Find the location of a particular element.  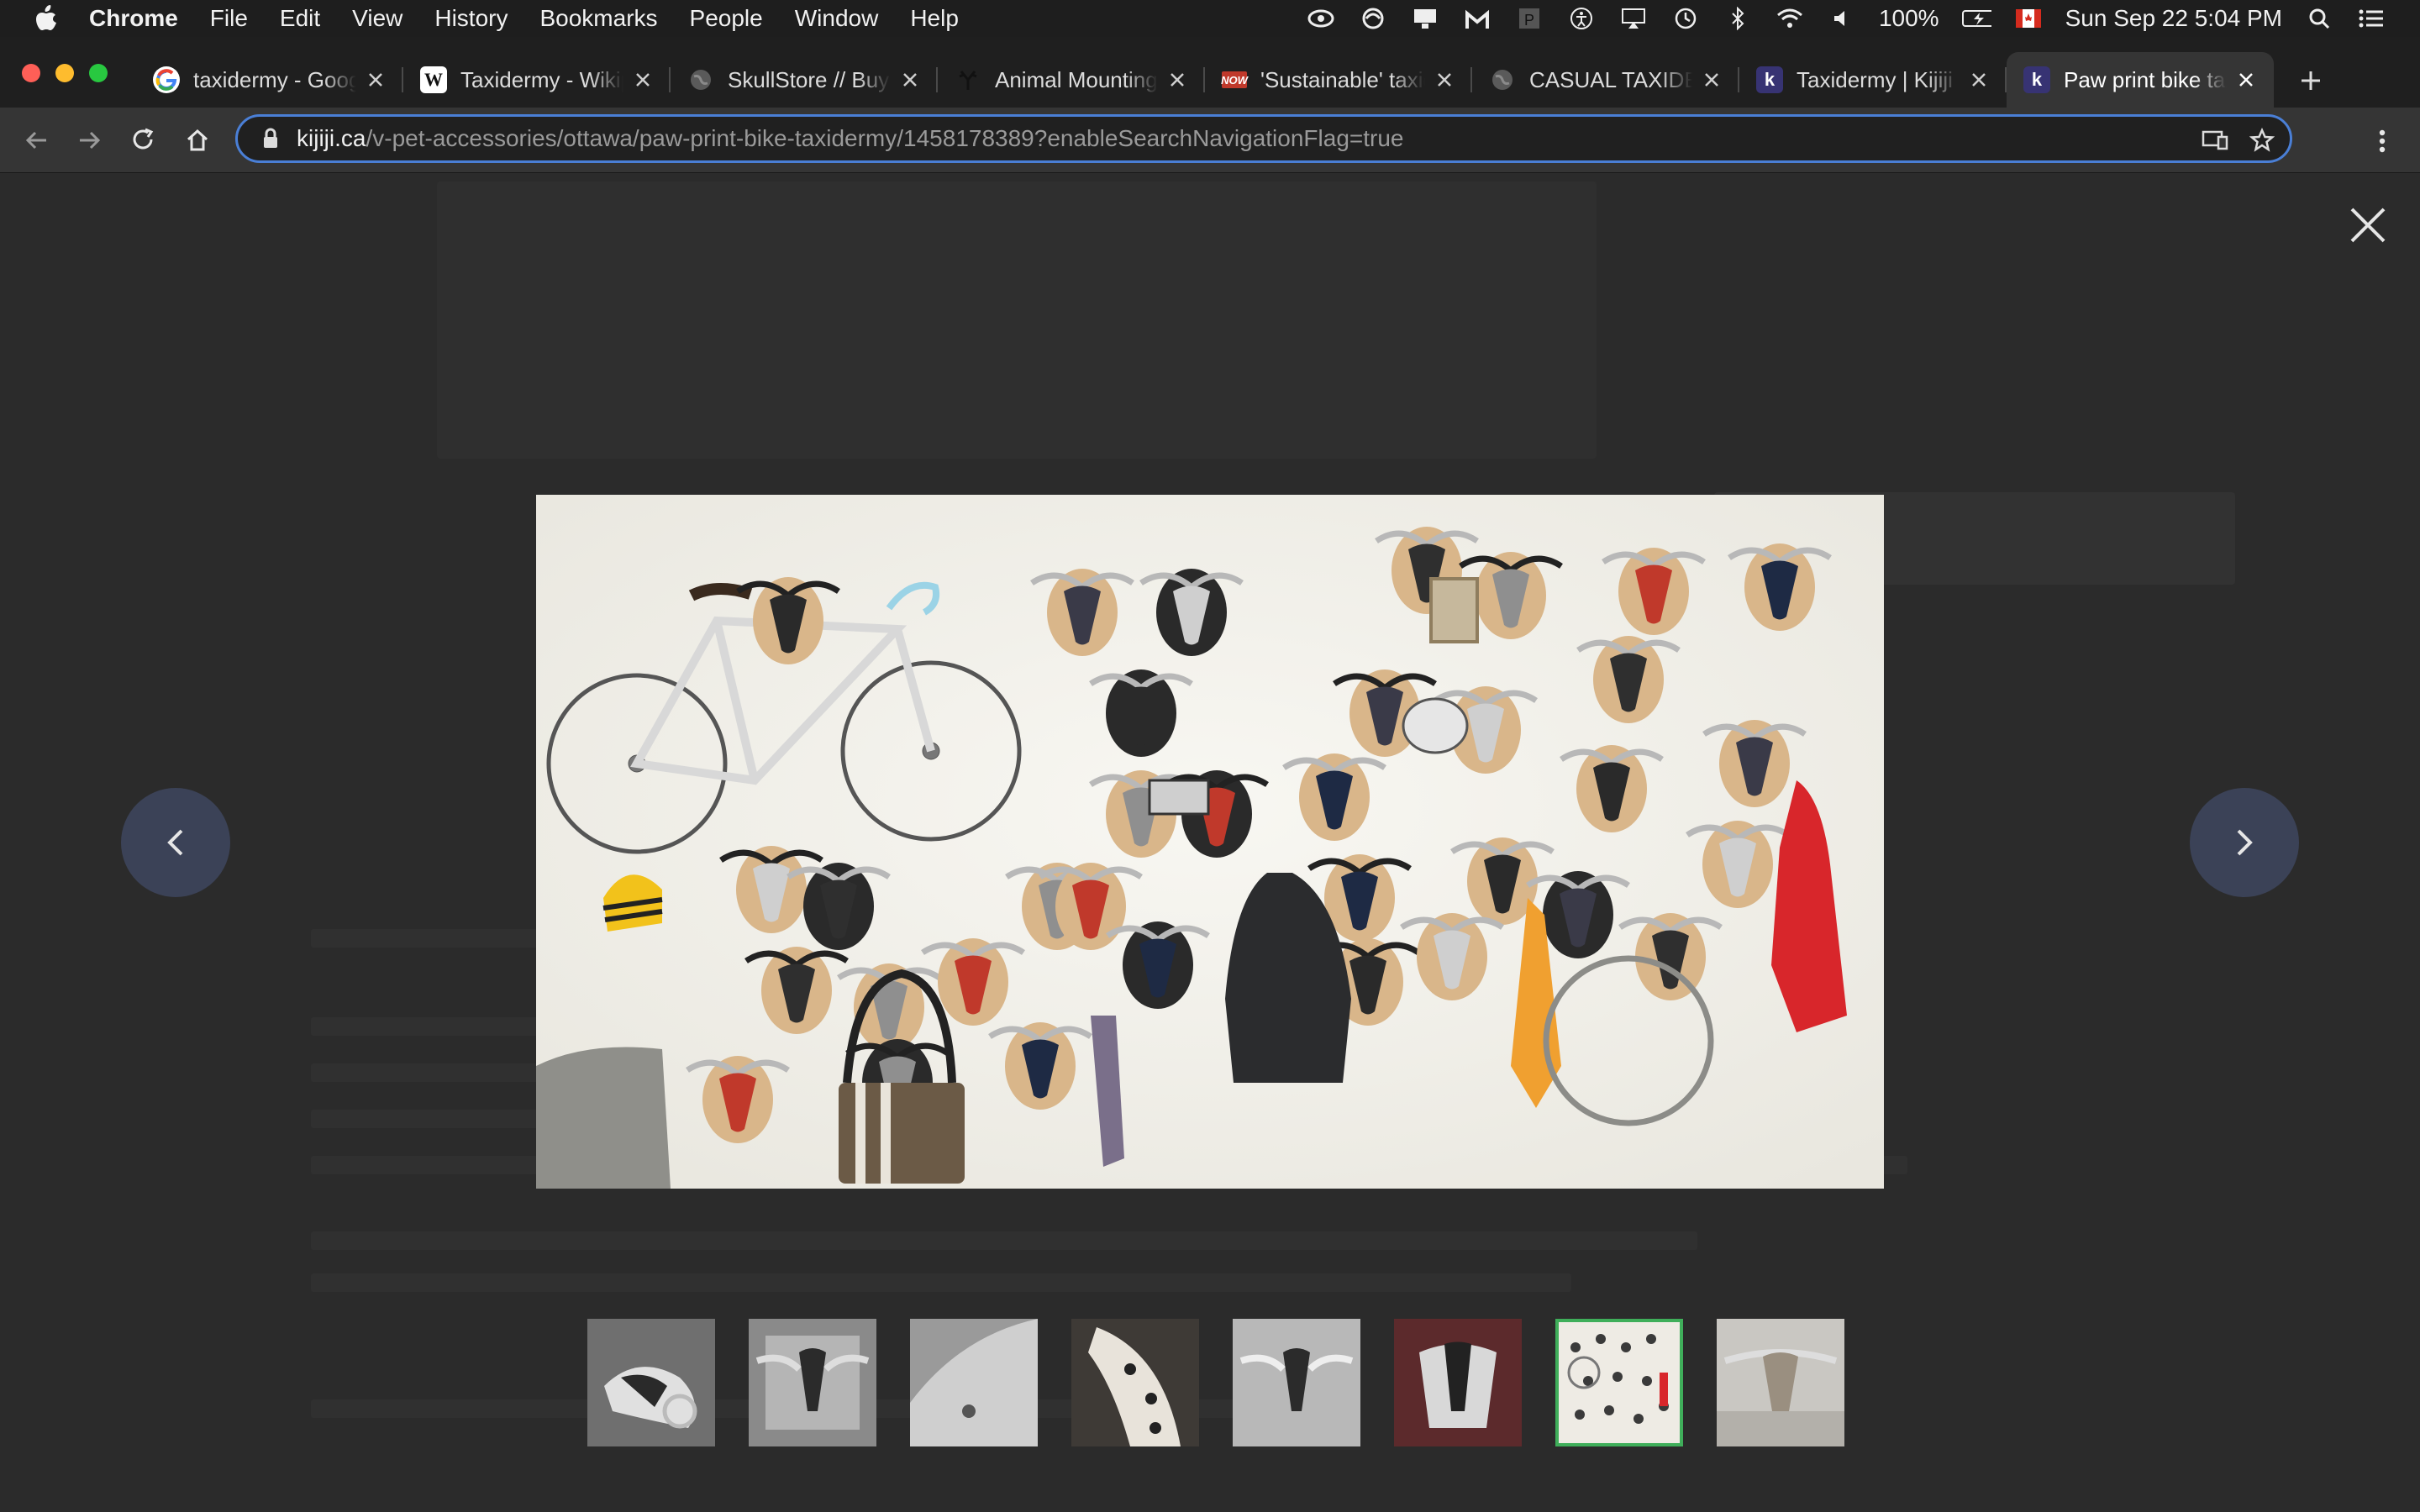

tab-animal-mounting: Animal Mounting is located at coordinates (1072, 80).